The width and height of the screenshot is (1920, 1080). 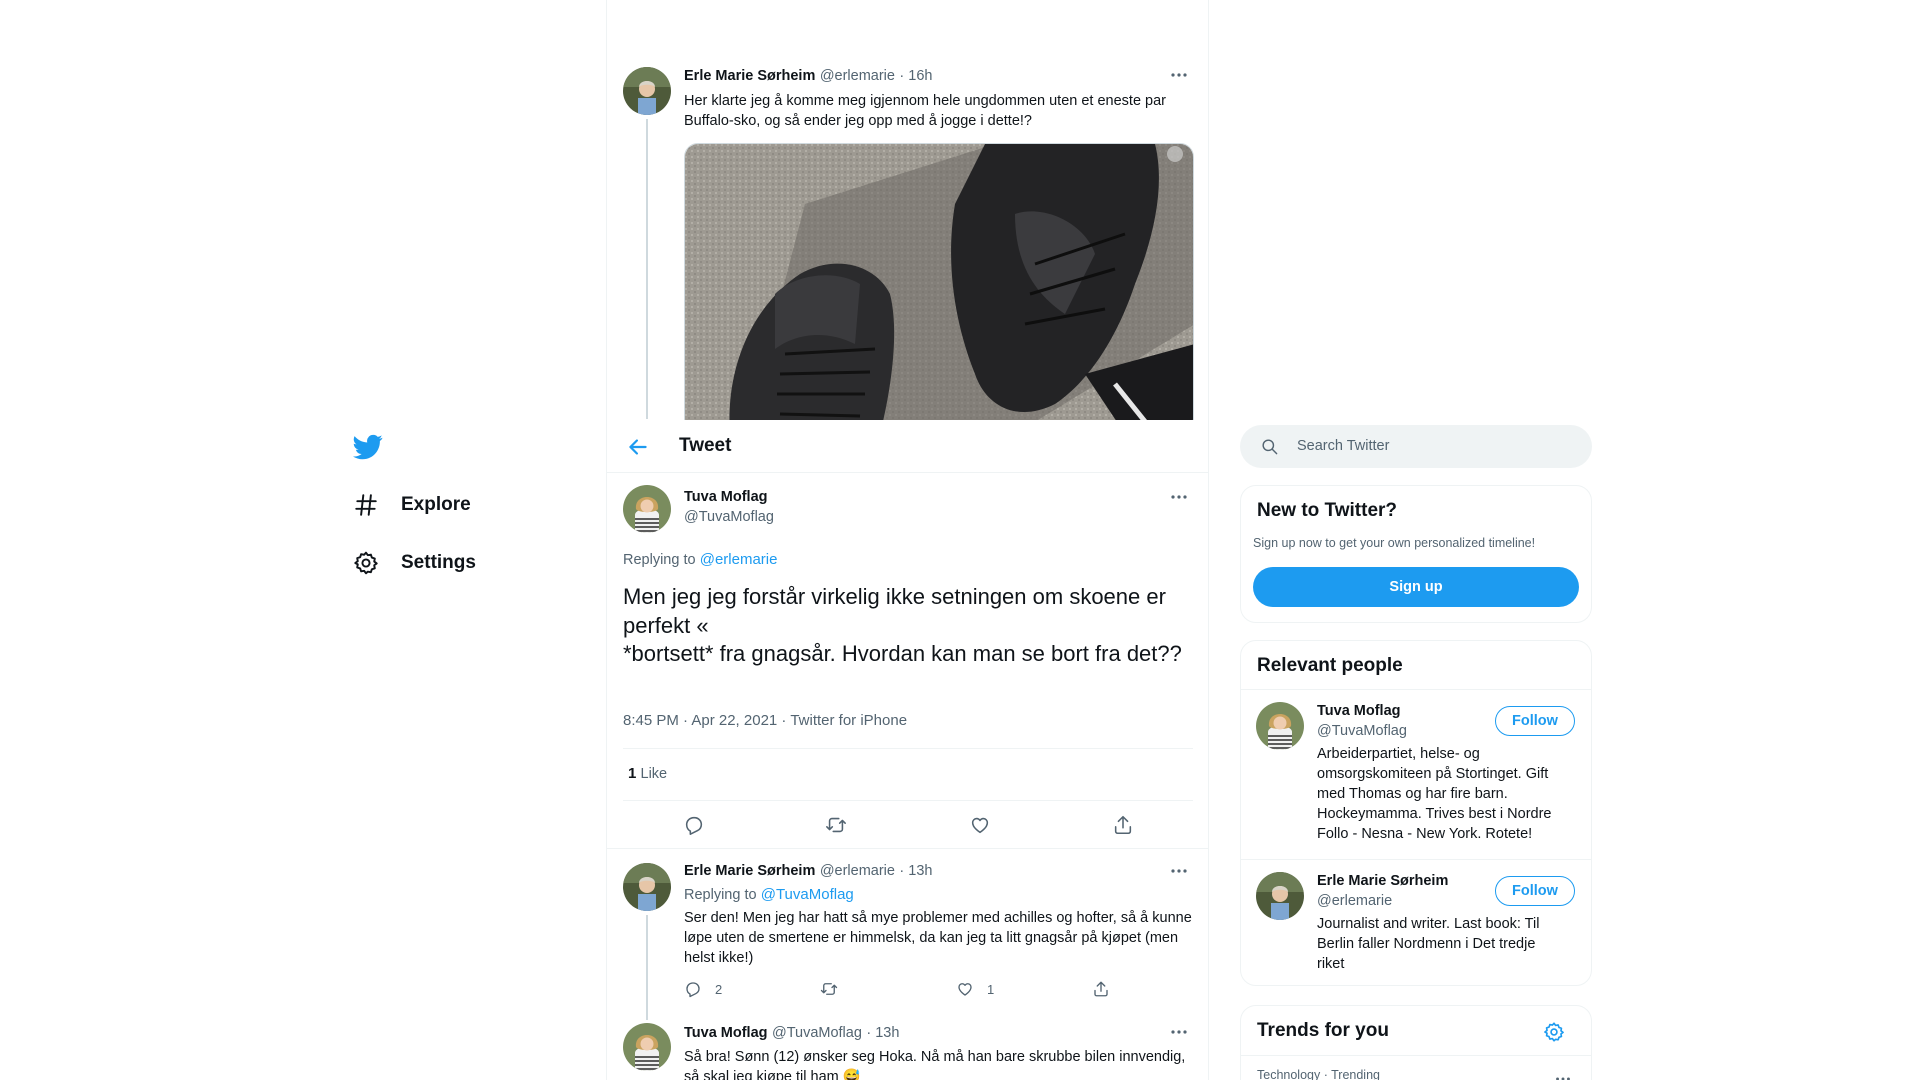 What do you see at coordinates (1362, 731) in the screenshot?
I see `person-handle: @TuvaMoflag` at bounding box center [1362, 731].